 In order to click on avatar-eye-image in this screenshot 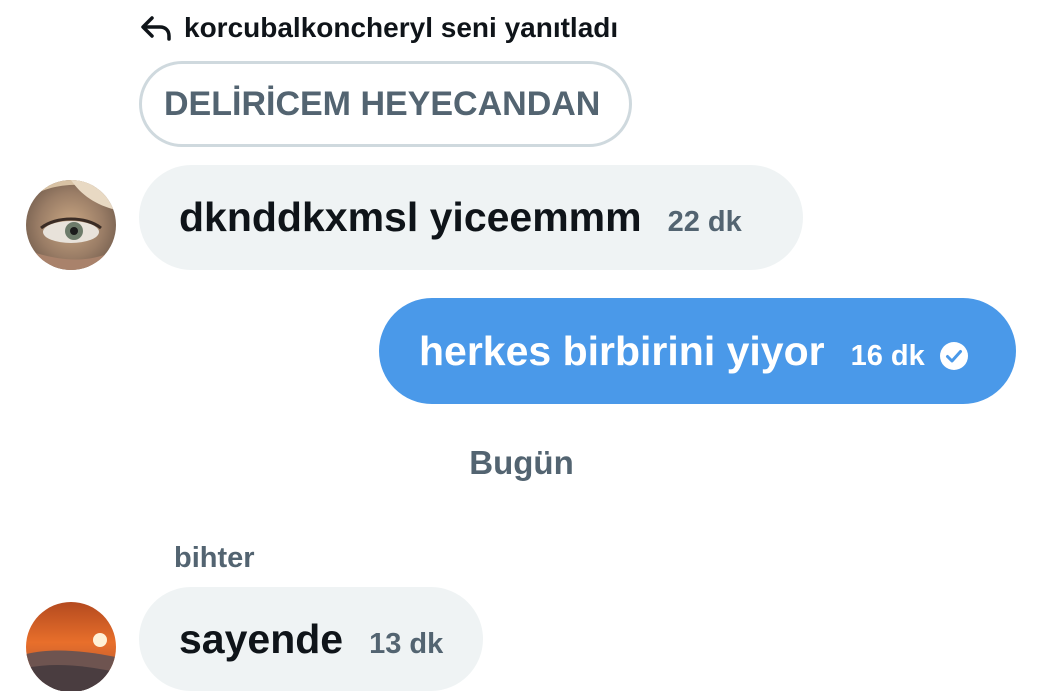, I will do `click(71, 225)`.